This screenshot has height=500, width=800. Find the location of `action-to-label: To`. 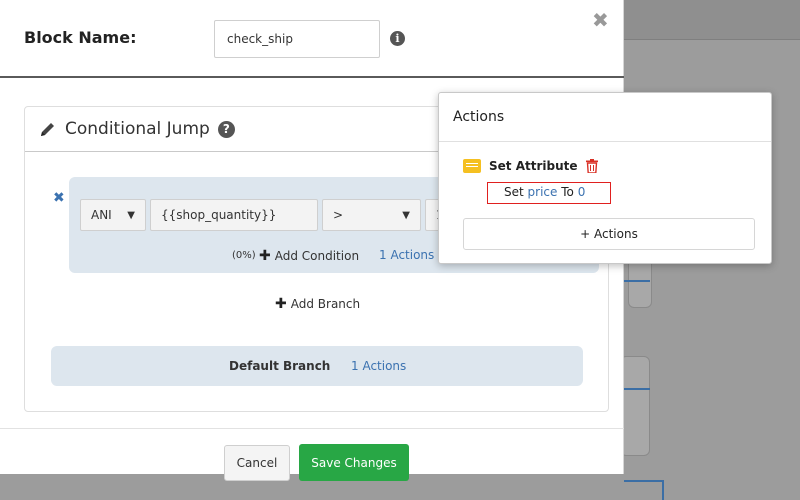

action-to-label: To is located at coordinates (567, 192).